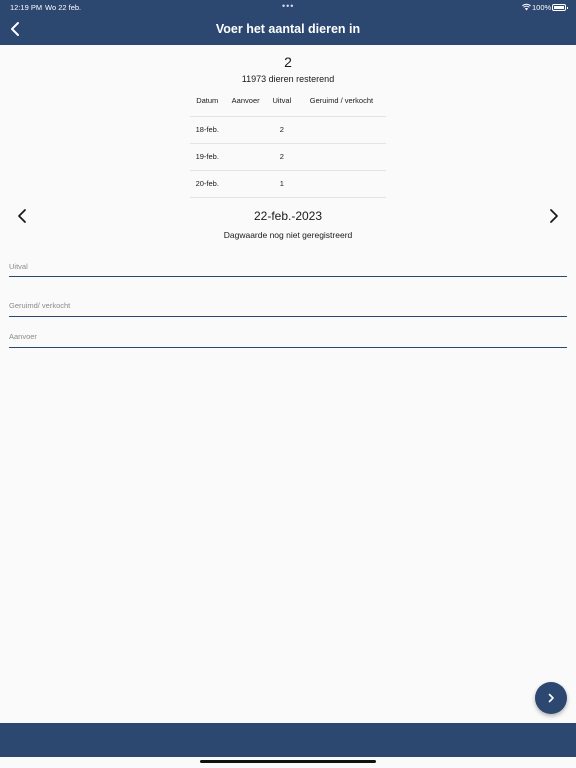  I want to click on cell-uitval: 1, so click(281, 184).